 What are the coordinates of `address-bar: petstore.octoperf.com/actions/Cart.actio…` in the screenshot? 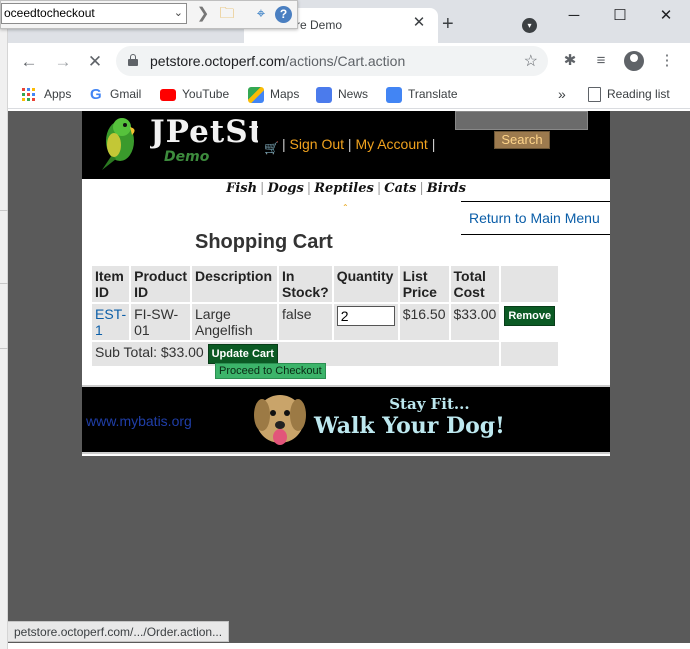 It's located at (332, 61).